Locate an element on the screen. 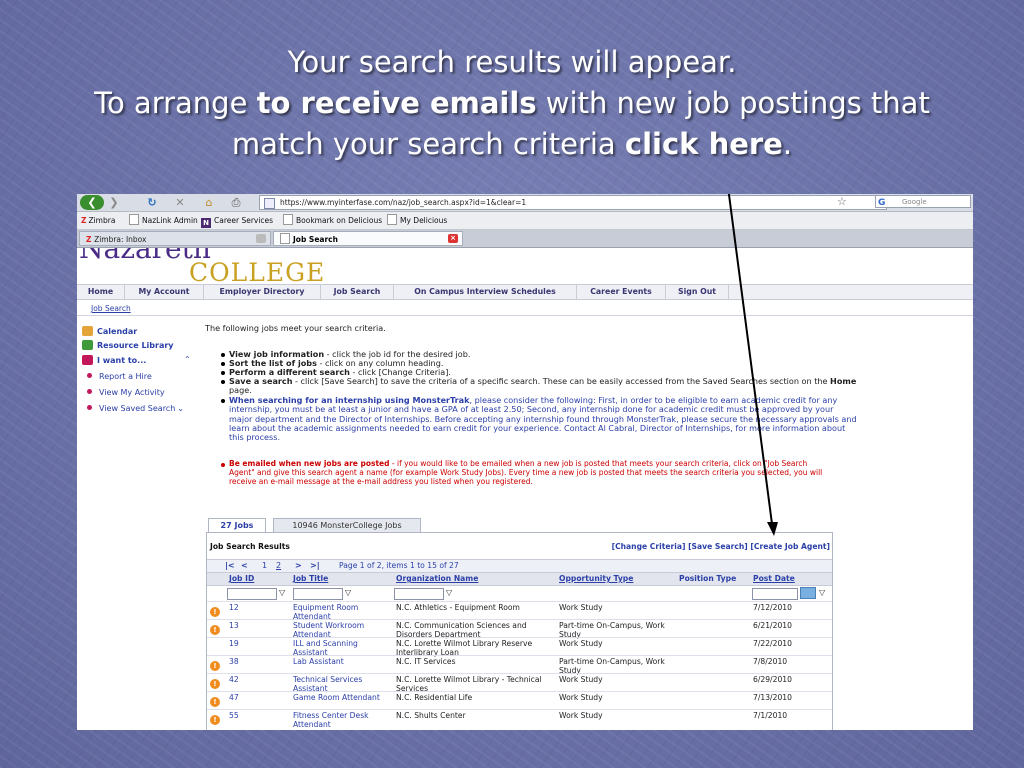 The height and width of the screenshot is (768, 1024). home-icon: ⌂ is located at coordinates (209, 202).